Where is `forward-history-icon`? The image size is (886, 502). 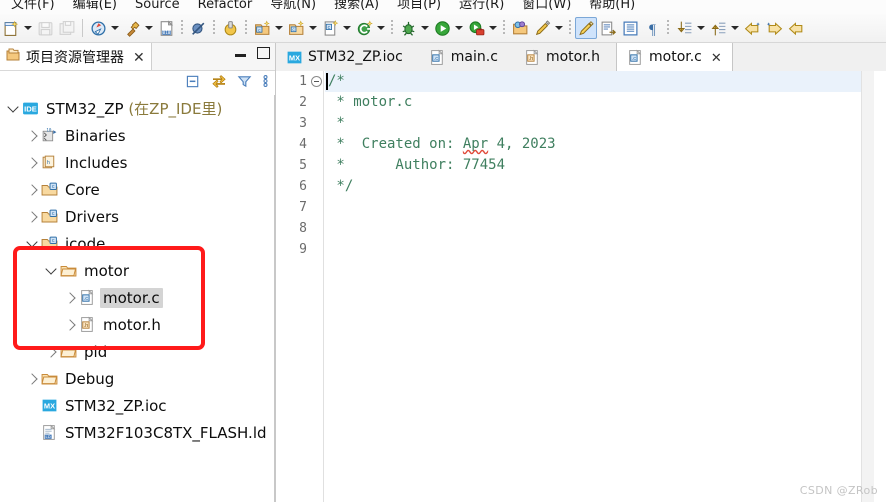
forward-history-icon is located at coordinates (774, 28).